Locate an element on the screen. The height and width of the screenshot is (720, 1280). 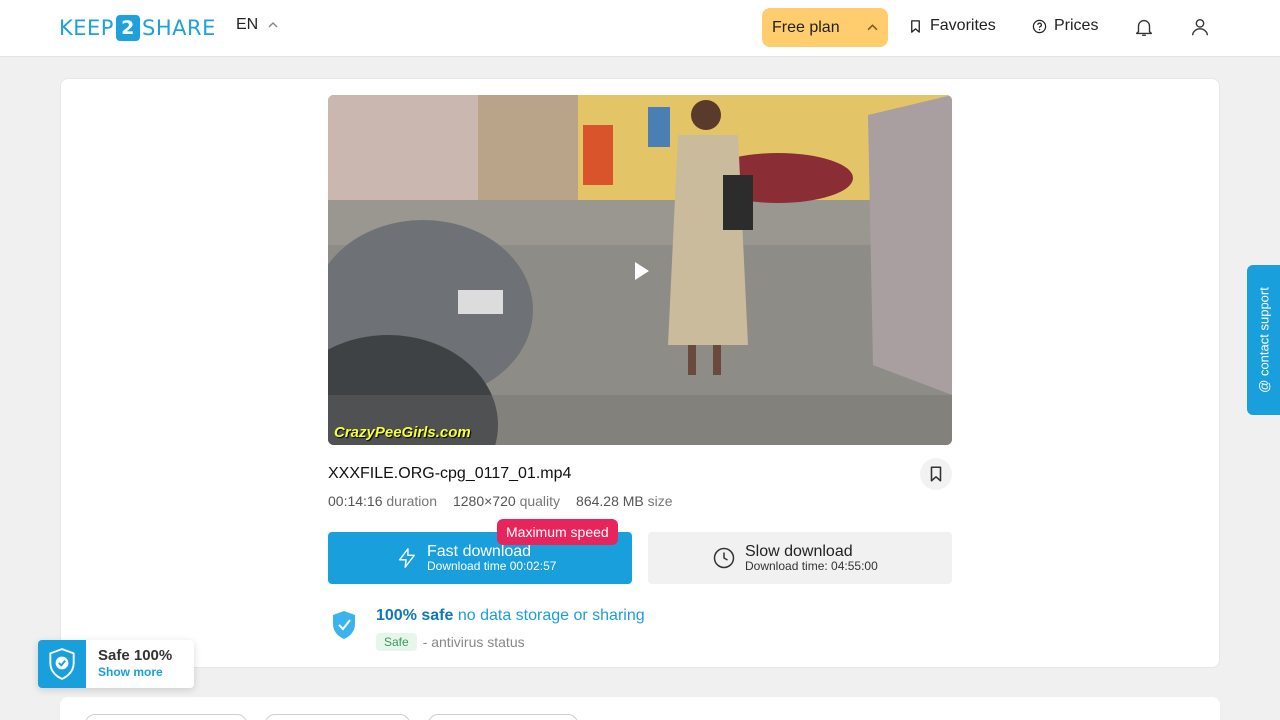
play-icon is located at coordinates (642, 271).